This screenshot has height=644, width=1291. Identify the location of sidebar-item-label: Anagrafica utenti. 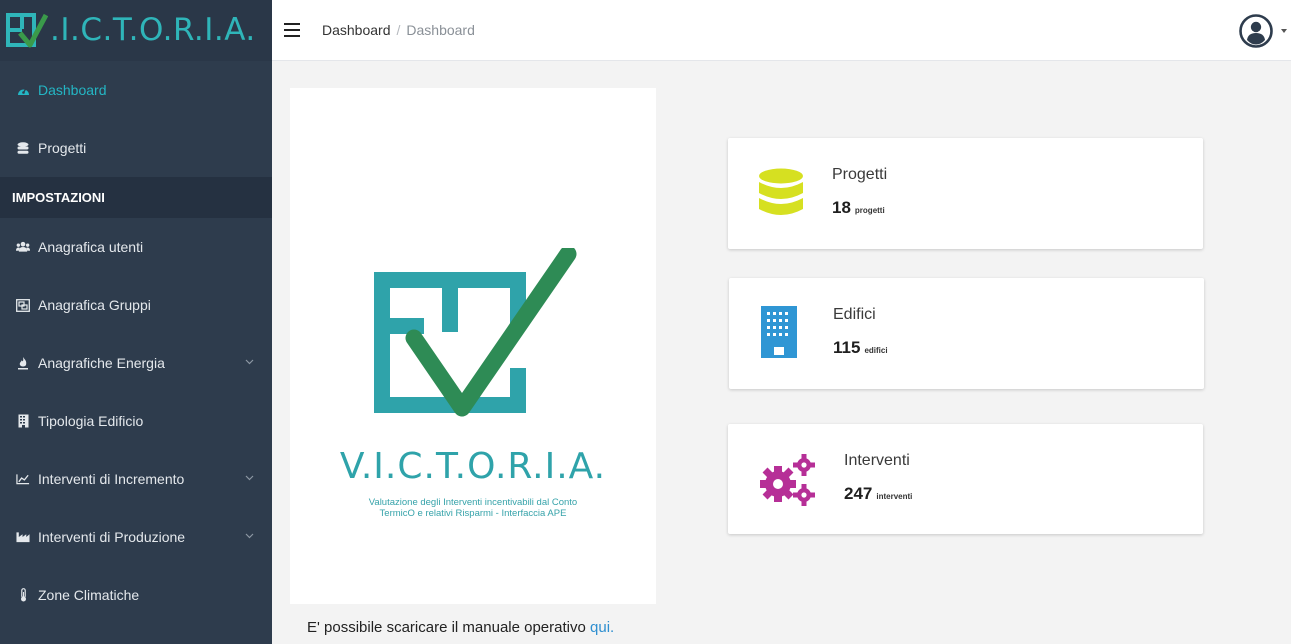
(91, 247).